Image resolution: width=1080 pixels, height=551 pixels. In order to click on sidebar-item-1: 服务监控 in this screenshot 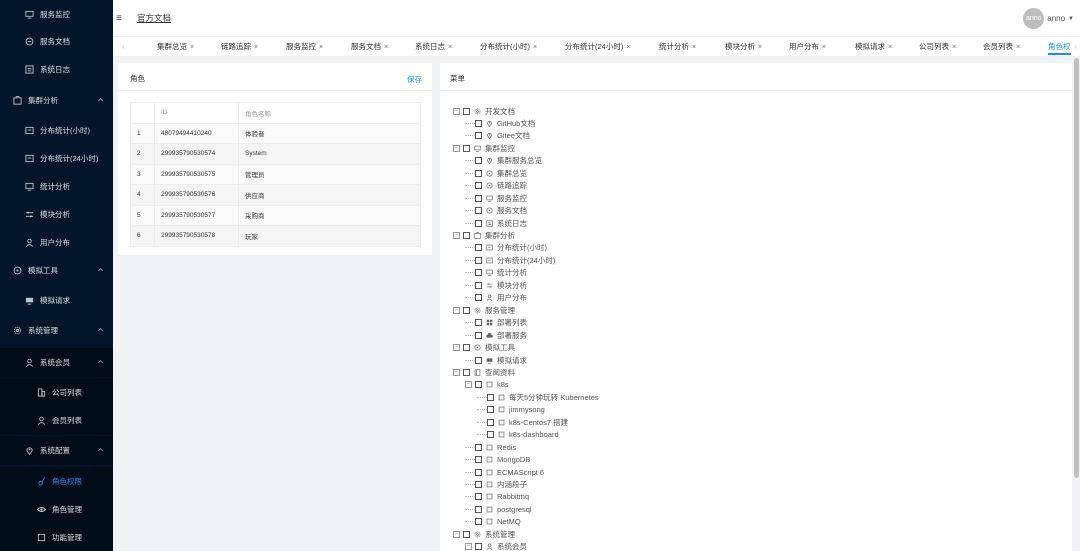, I will do `click(56, 14)`.